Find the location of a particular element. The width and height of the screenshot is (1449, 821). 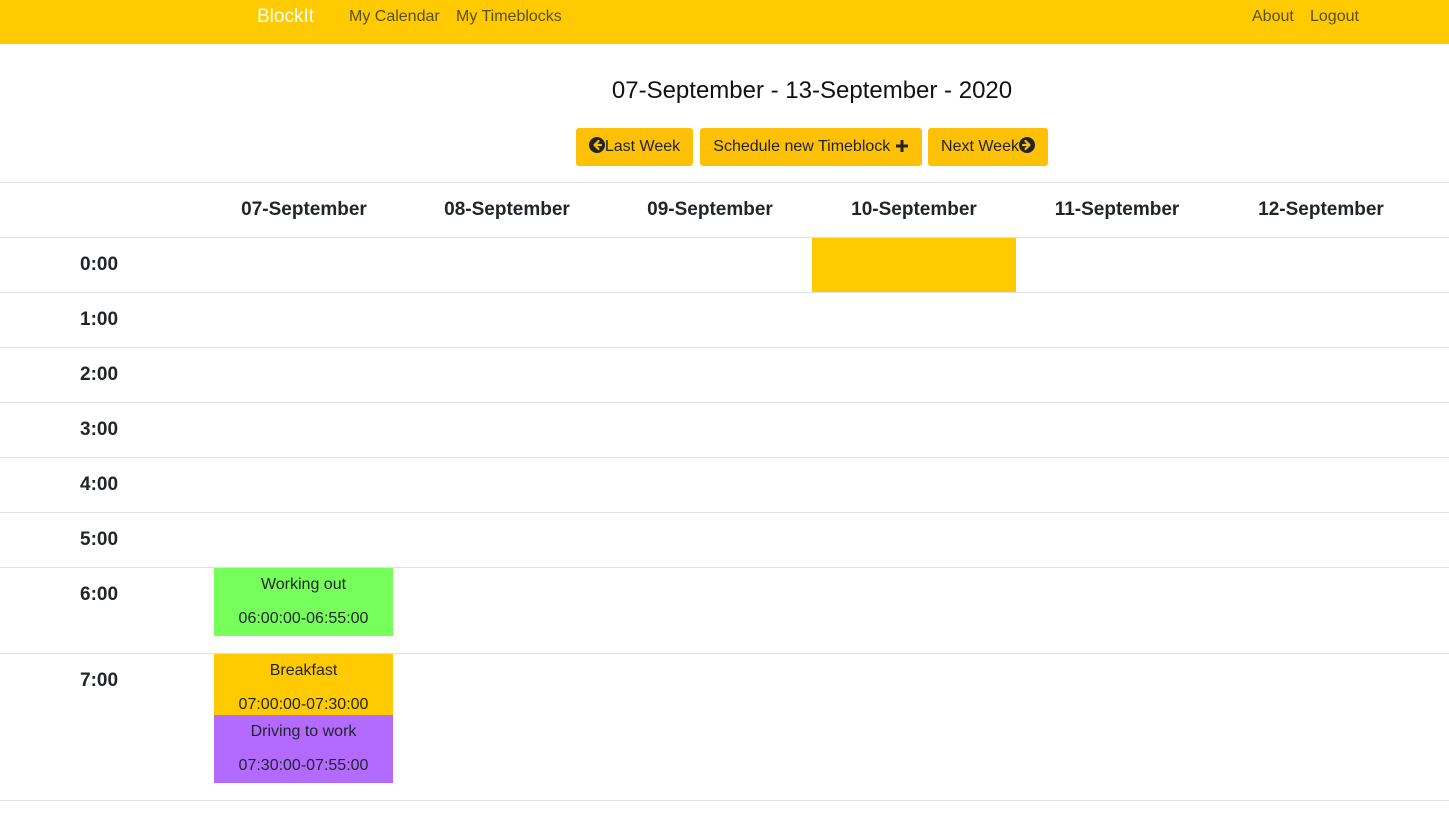

table-top-border is located at coordinates (724, 182).